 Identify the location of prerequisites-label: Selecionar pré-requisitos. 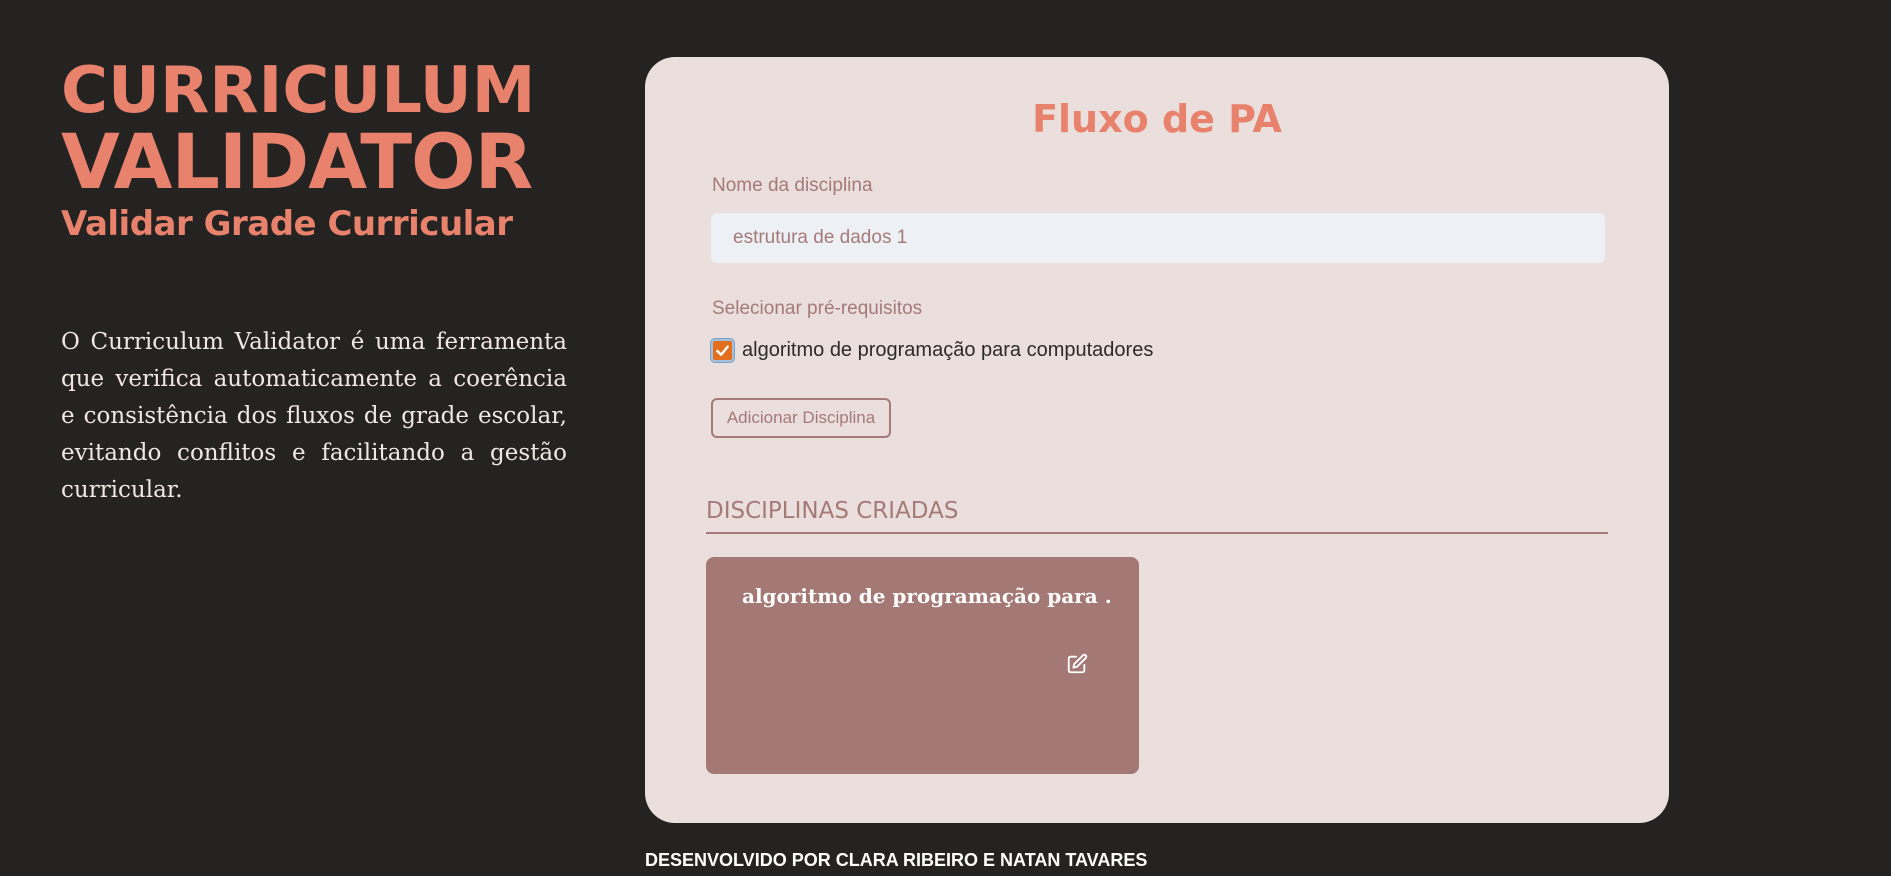
(817, 308).